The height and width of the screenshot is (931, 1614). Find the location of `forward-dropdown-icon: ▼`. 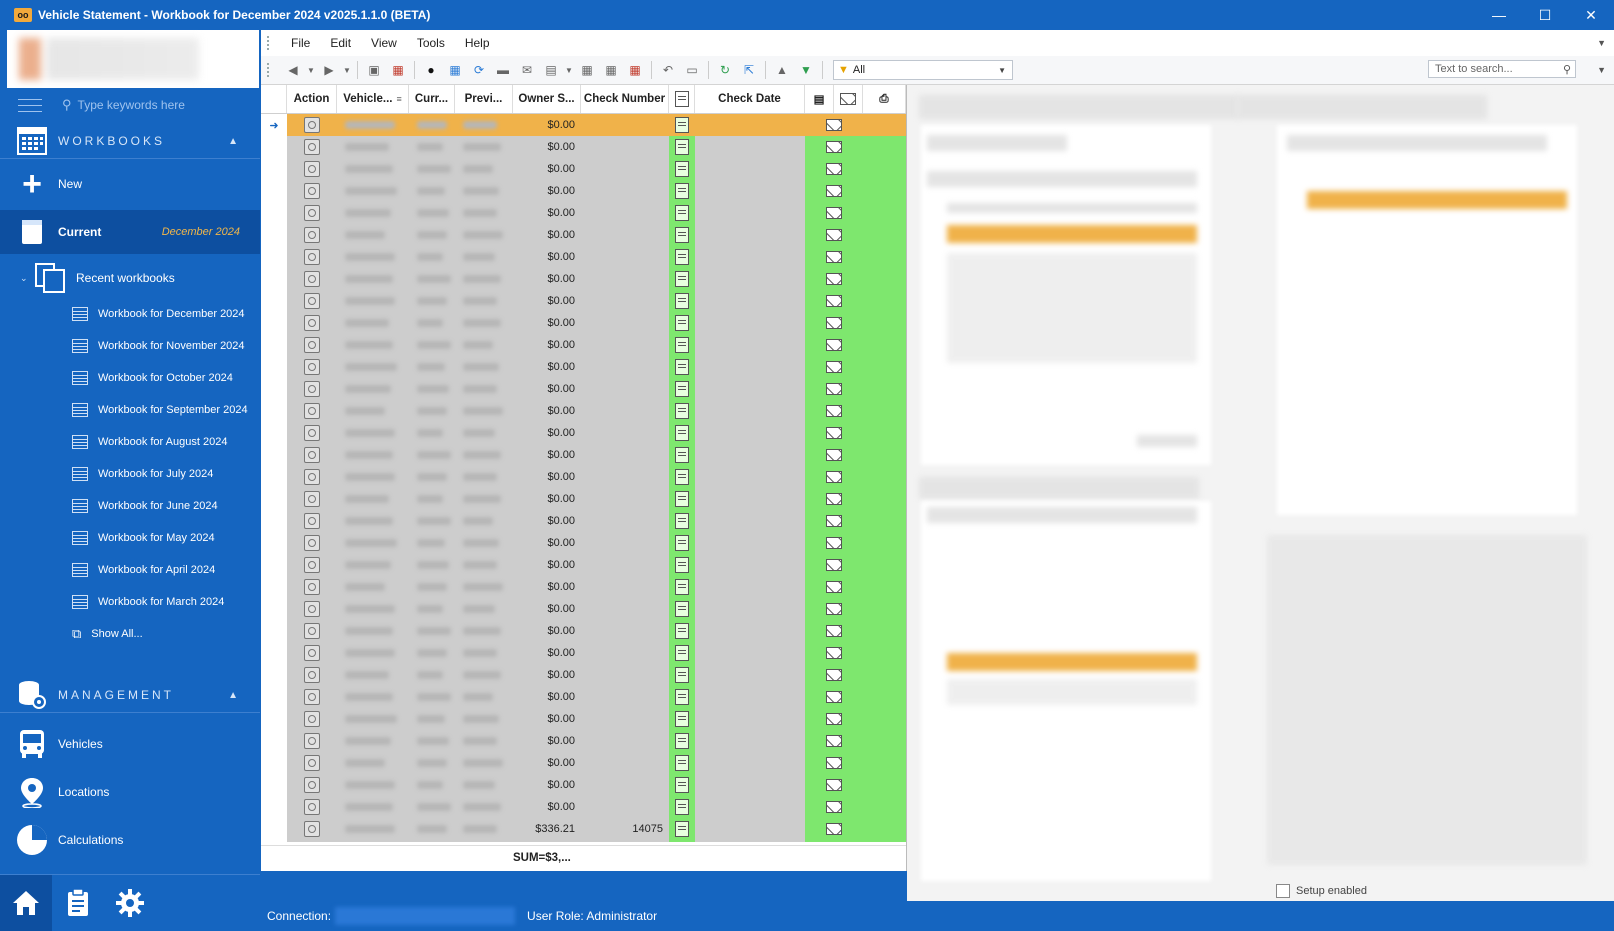

forward-dropdown-icon: ▼ is located at coordinates (347, 70).